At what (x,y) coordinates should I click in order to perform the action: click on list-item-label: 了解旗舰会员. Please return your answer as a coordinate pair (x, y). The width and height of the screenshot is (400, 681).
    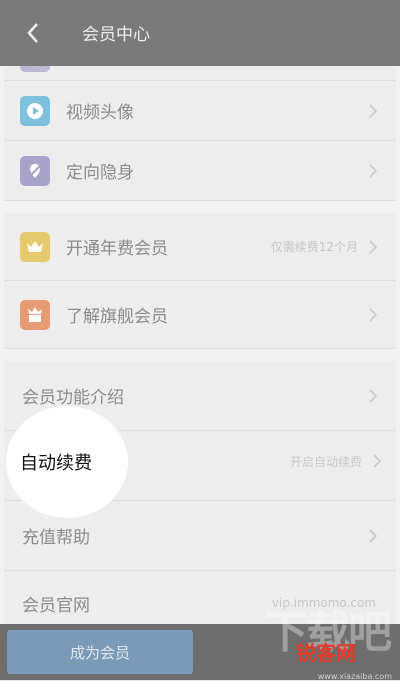
    Looking at the image, I should click on (117, 317).